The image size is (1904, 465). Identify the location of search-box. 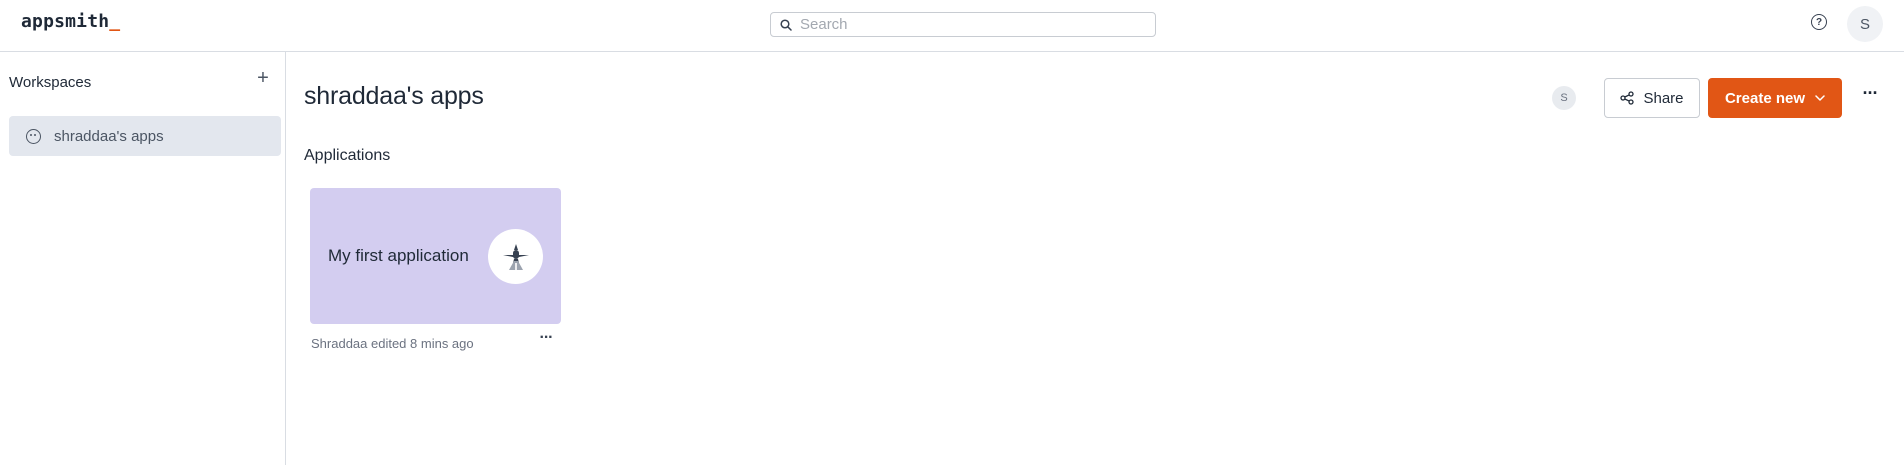
(963, 24).